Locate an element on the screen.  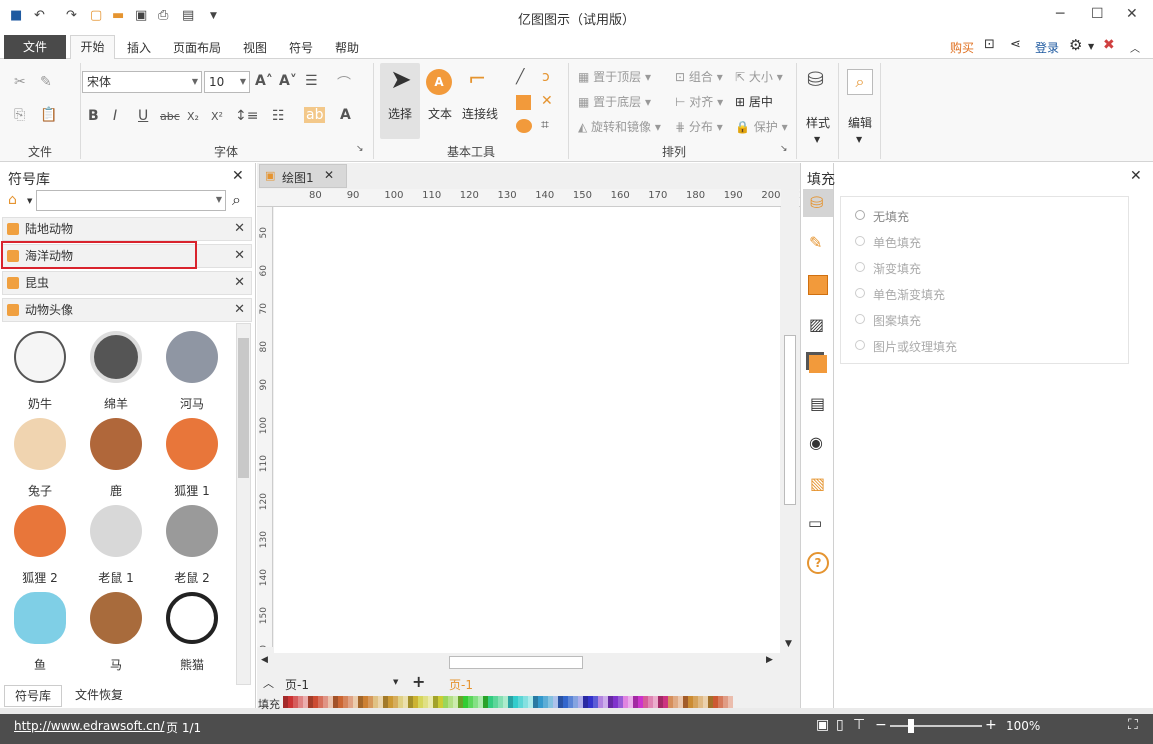
center-button: ⊞ 居中 is located at coordinates (754, 101).